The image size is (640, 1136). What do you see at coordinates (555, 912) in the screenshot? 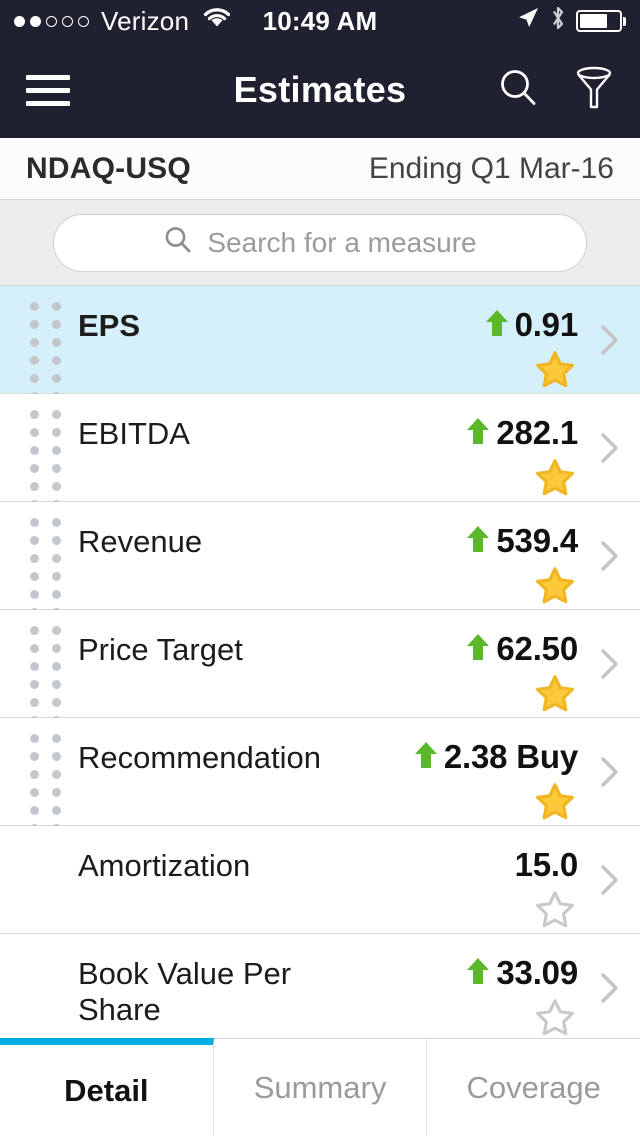
I see `star-outline-icon` at bounding box center [555, 912].